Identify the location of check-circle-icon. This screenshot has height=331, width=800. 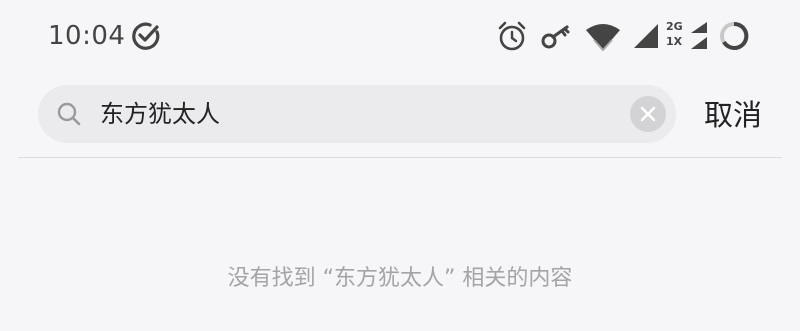
(146, 36).